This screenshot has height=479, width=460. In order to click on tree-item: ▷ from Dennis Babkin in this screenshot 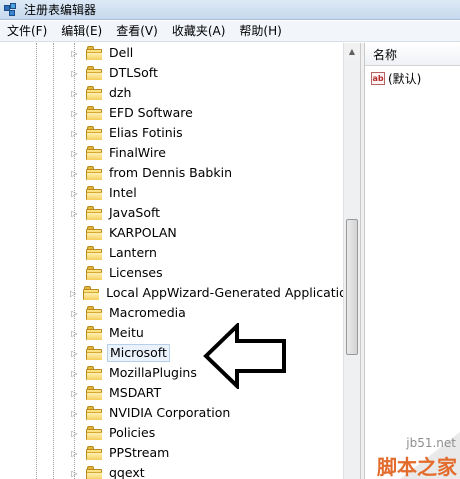, I will do `click(212, 173)`.